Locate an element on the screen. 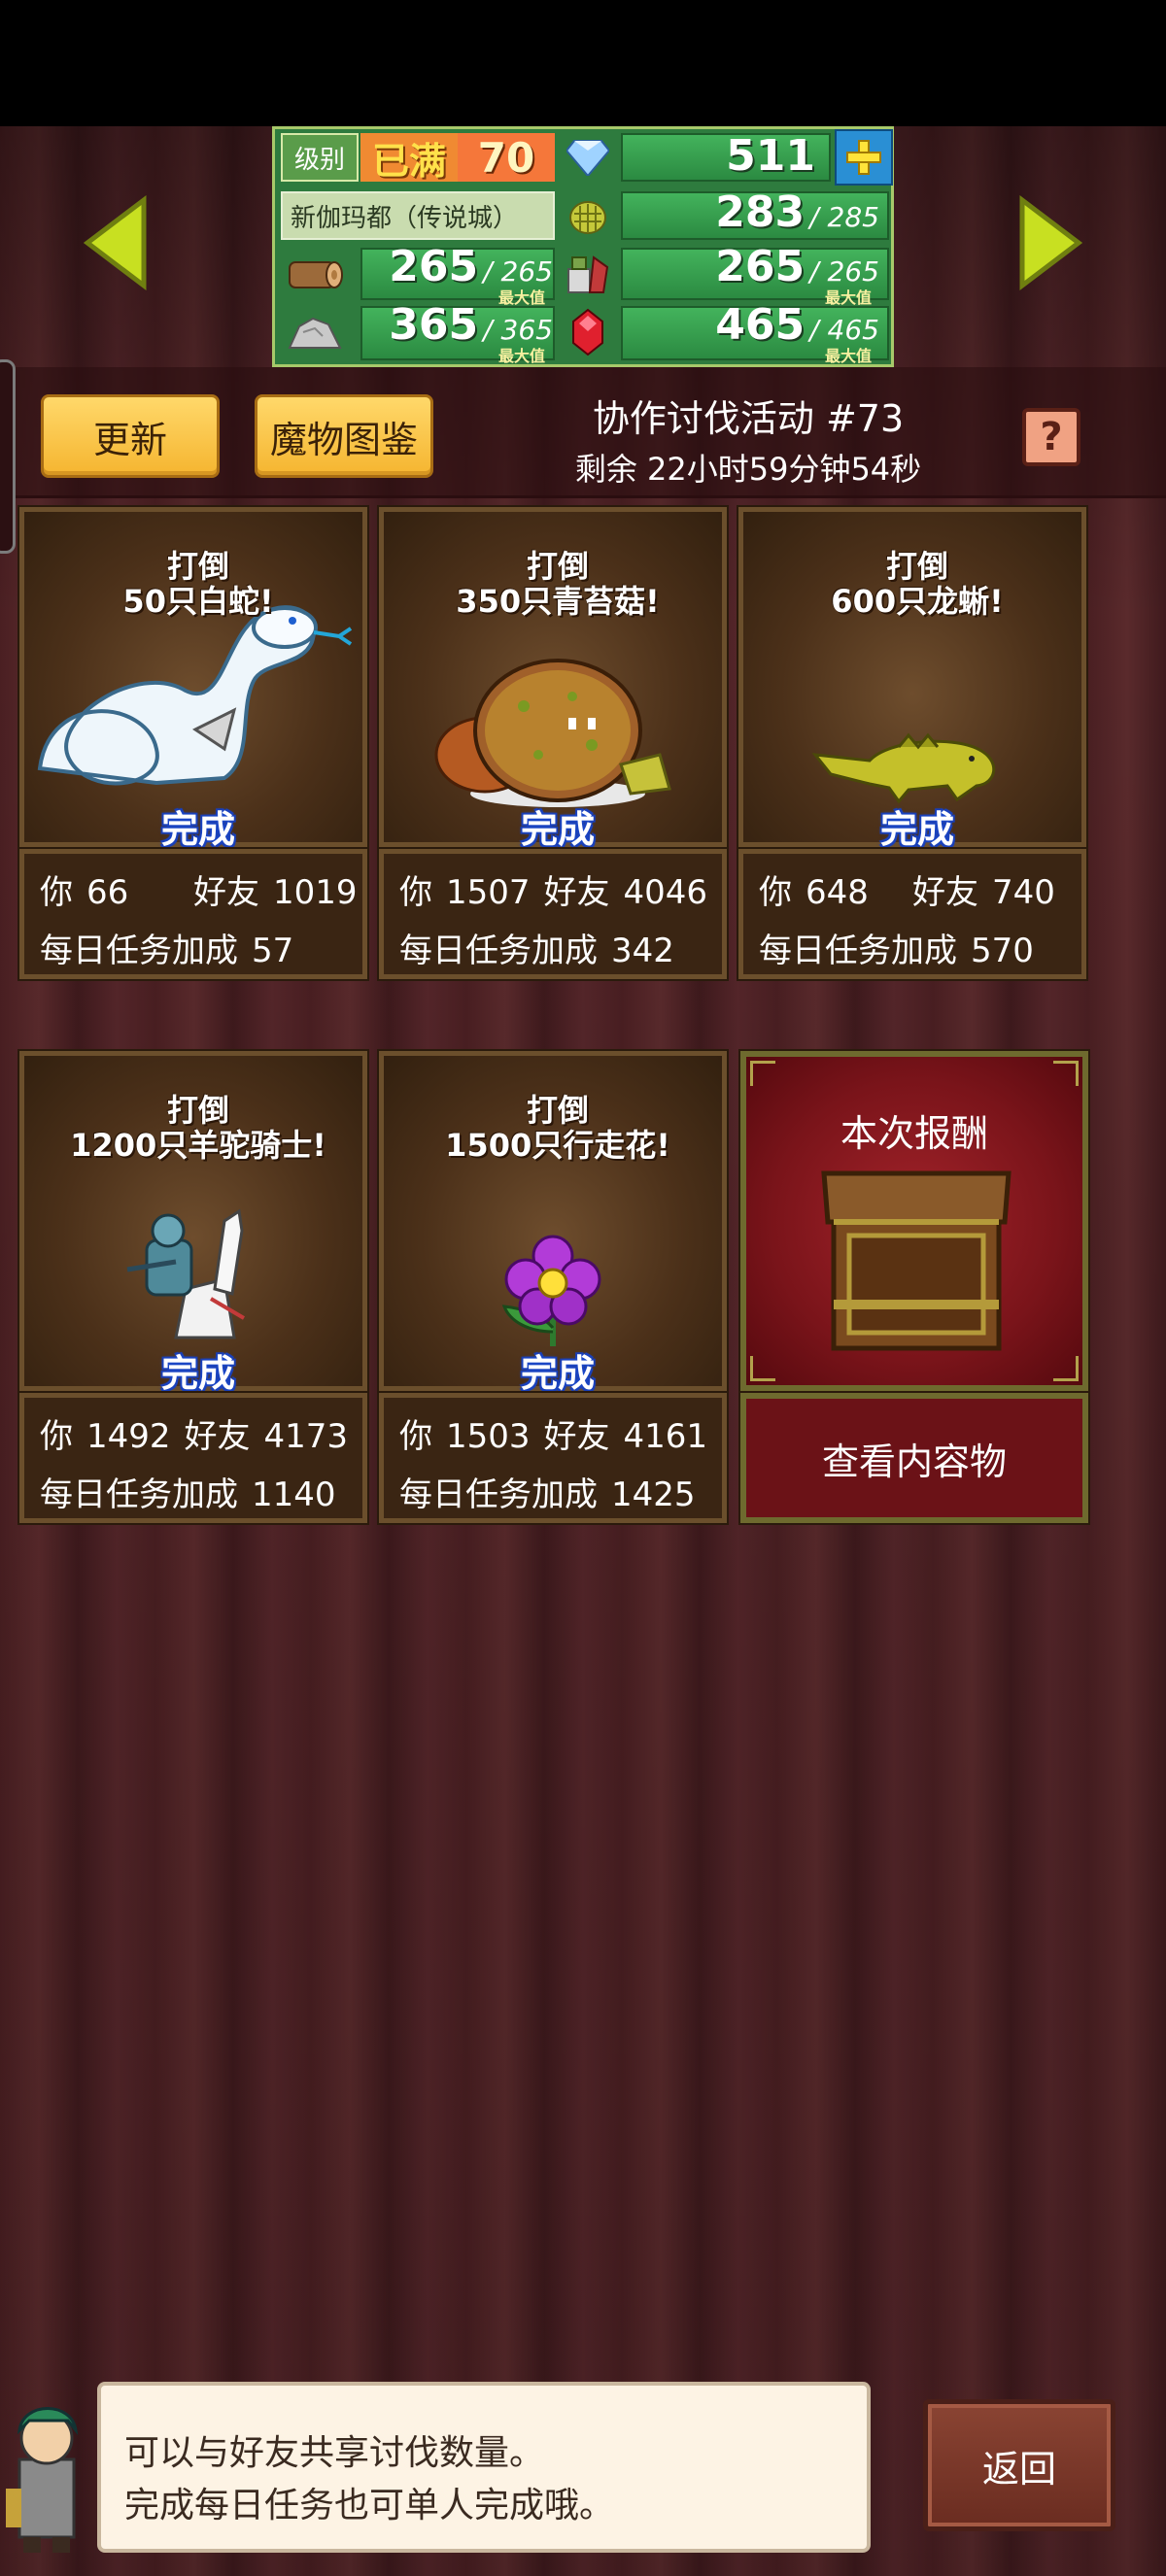 This screenshot has width=1166, height=2576. view-contents-button: 查看内容物 is located at coordinates (914, 1458).